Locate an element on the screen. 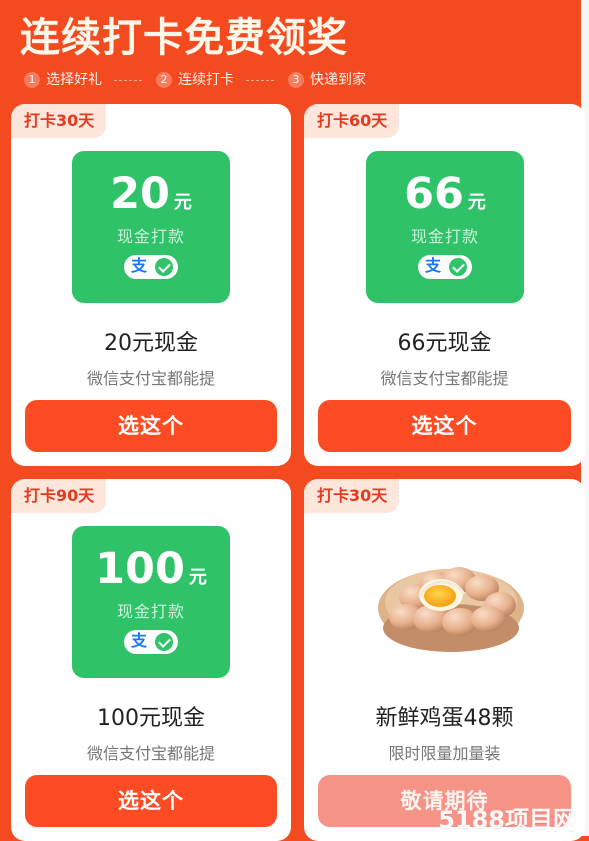  cash-amount-row: 20 元 is located at coordinates (151, 194).